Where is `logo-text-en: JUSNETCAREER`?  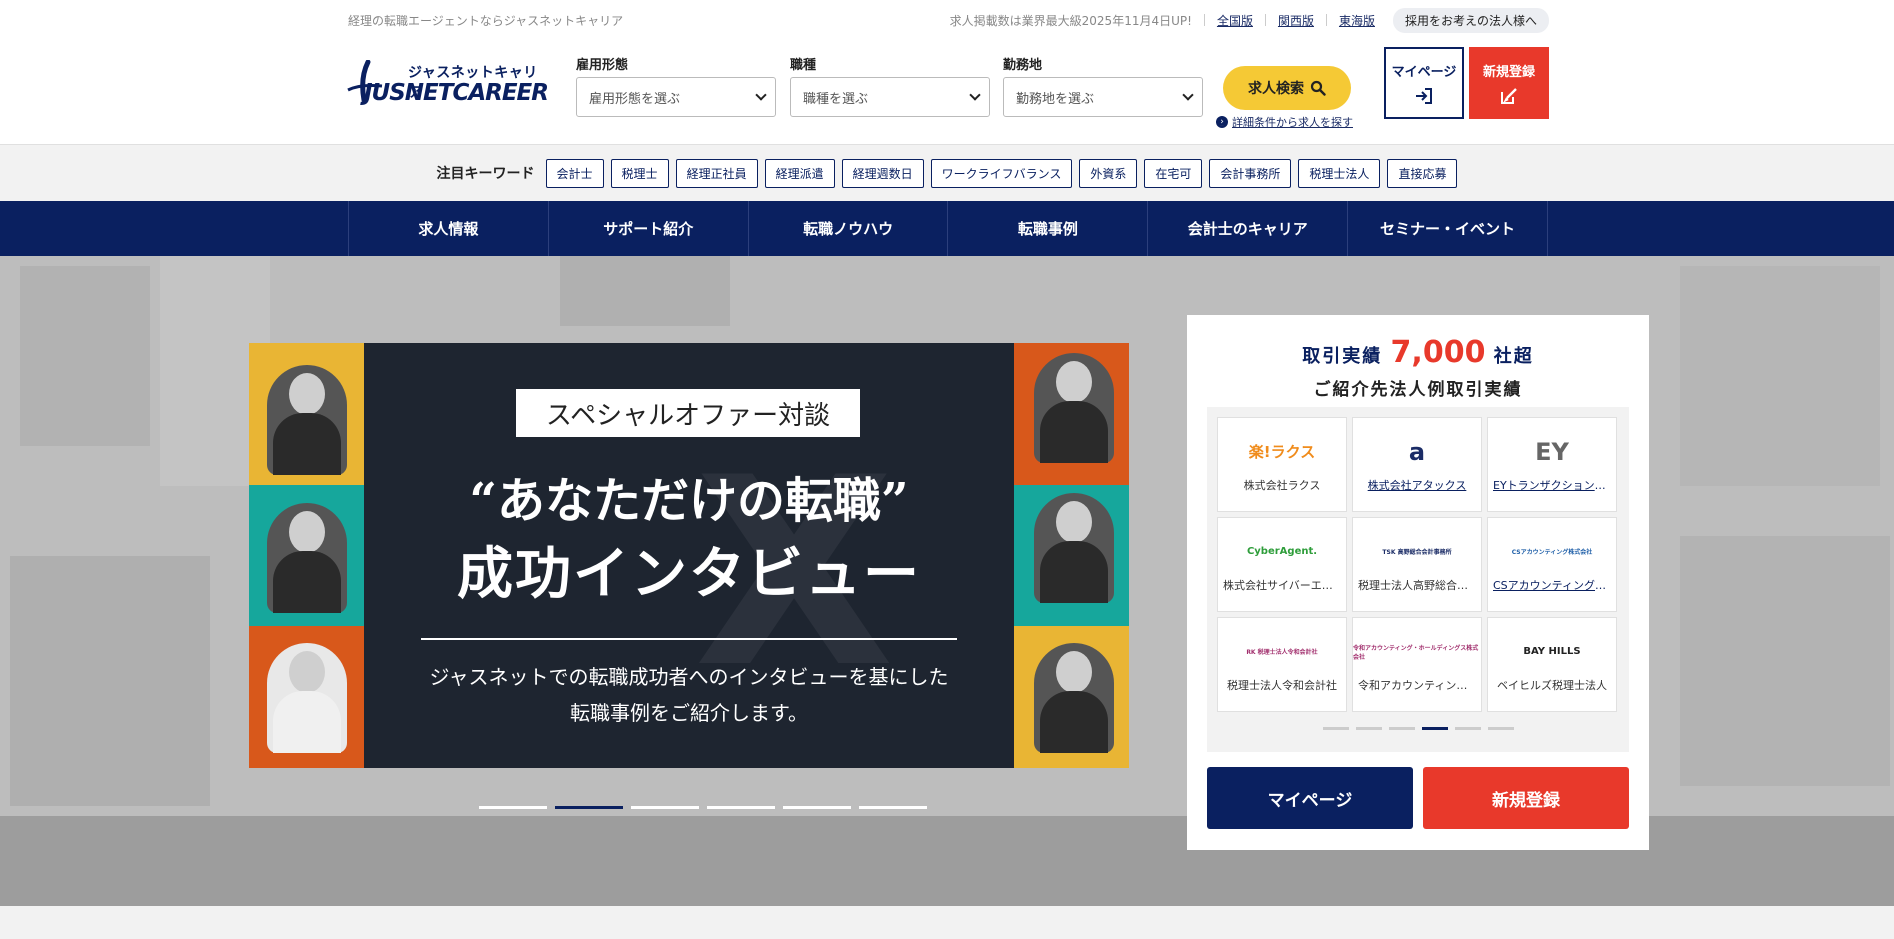
logo-text-en: JUSNETCAREER is located at coordinates (456, 93).